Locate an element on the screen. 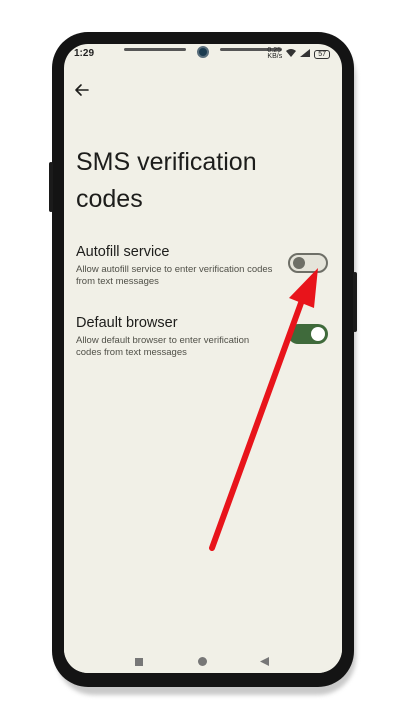 Image resolution: width=405 pixels, height=720 pixels. nav-back-button is located at coordinates (264, 663).